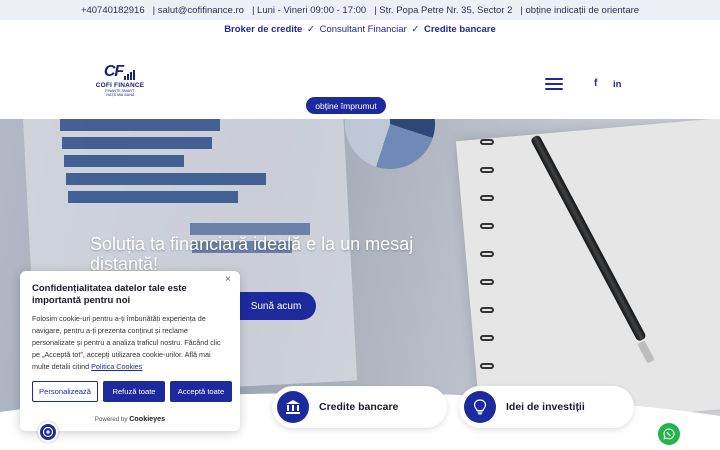 Image resolution: width=720 pixels, height=450 pixels. I want to click on accept-all-button: Acceptă toate, so click(201, 391).